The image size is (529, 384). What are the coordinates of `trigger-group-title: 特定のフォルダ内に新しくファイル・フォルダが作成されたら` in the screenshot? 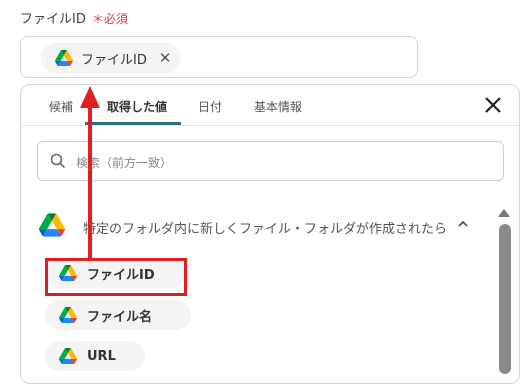 It's located at (265, 229).